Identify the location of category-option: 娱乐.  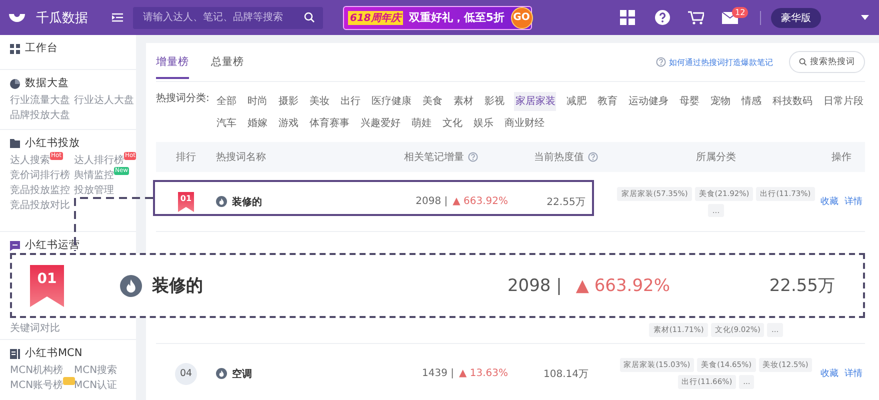
(483, 123).